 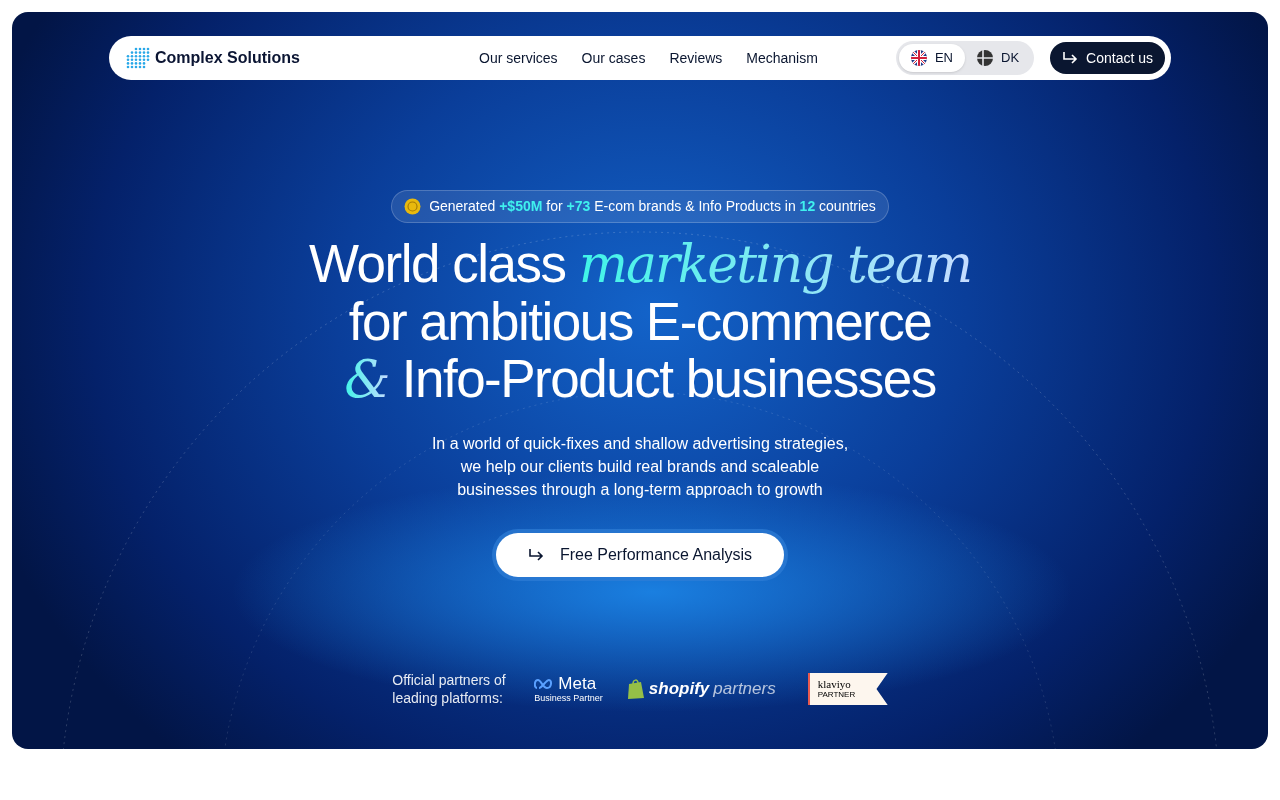 I want to click on meta-logo: Meta Business Partner, so click(x=568, y=689).